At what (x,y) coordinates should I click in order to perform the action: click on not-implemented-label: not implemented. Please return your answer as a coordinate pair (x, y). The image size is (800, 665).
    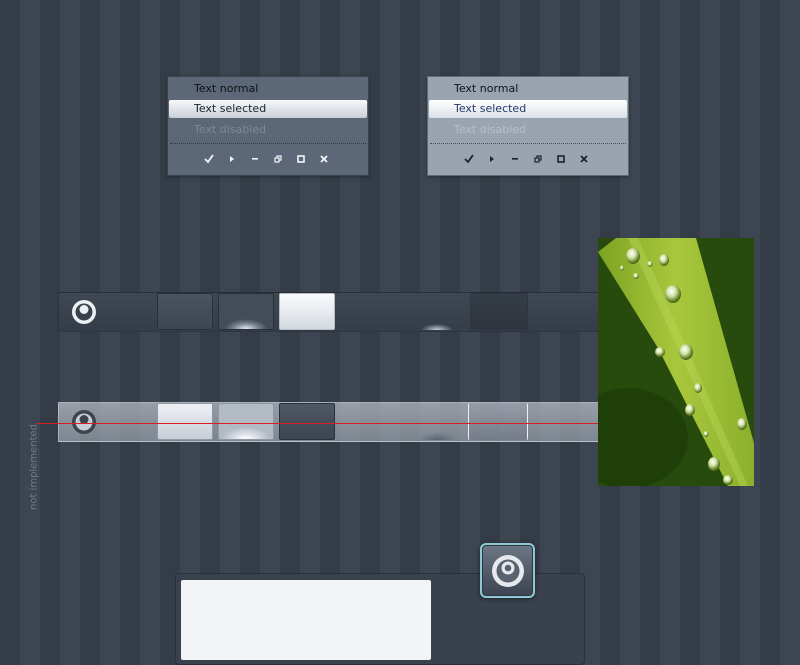
    Looking at the image, I should click on (34, 467).